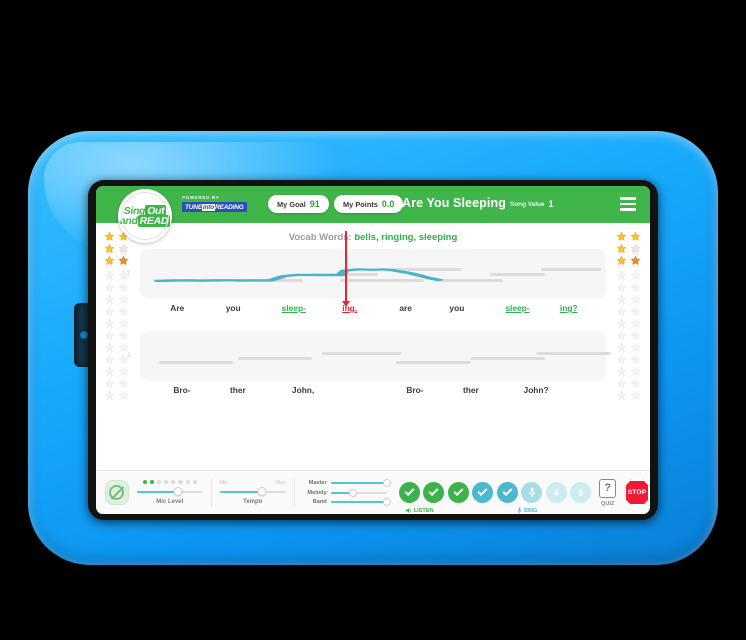 The height and width of the screenshot is (640, 746). I want to click on hamburger-icon, so click(628, 204).